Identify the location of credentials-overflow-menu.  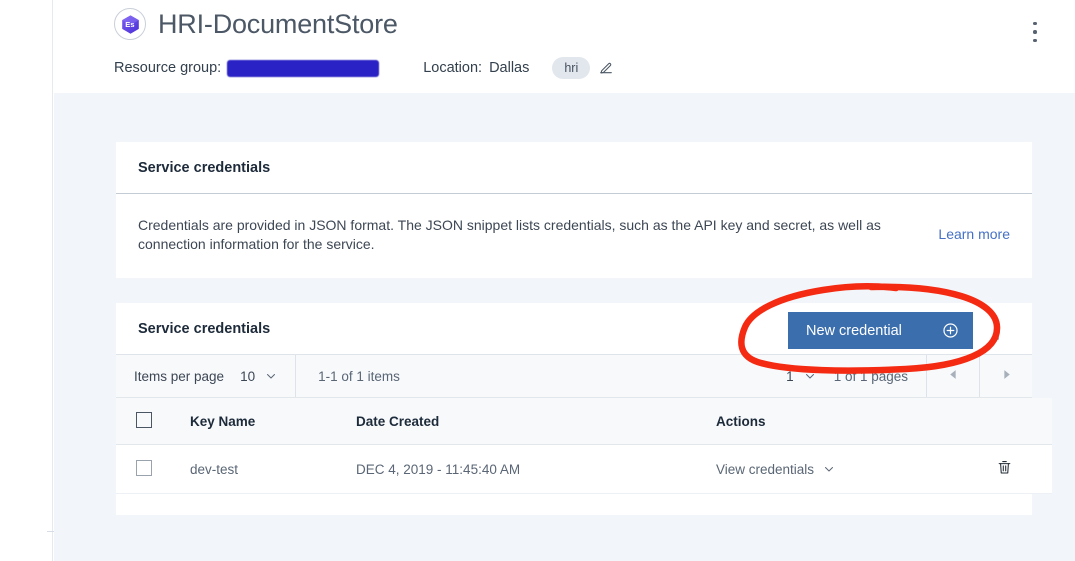
(997, 331).